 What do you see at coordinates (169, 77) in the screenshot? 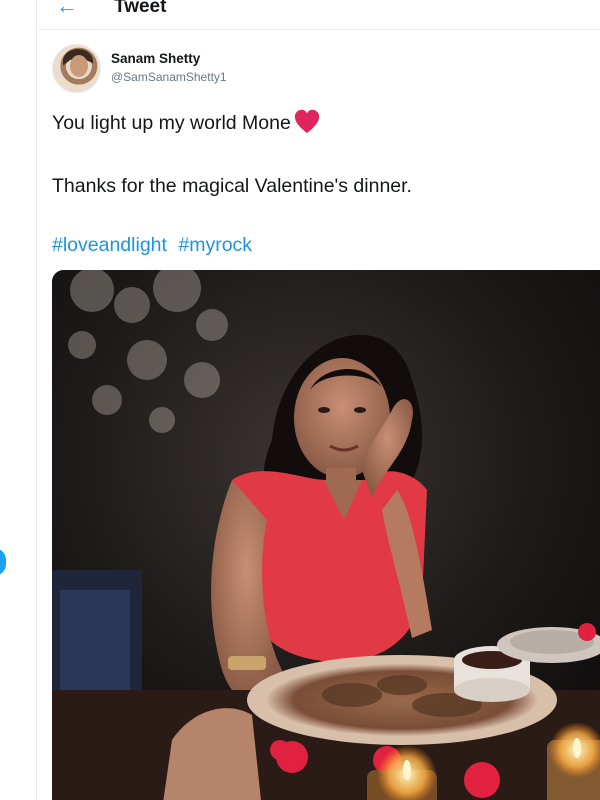
I see `author-handle: @SamSanamShetty1` at bounding box center [169, 77].